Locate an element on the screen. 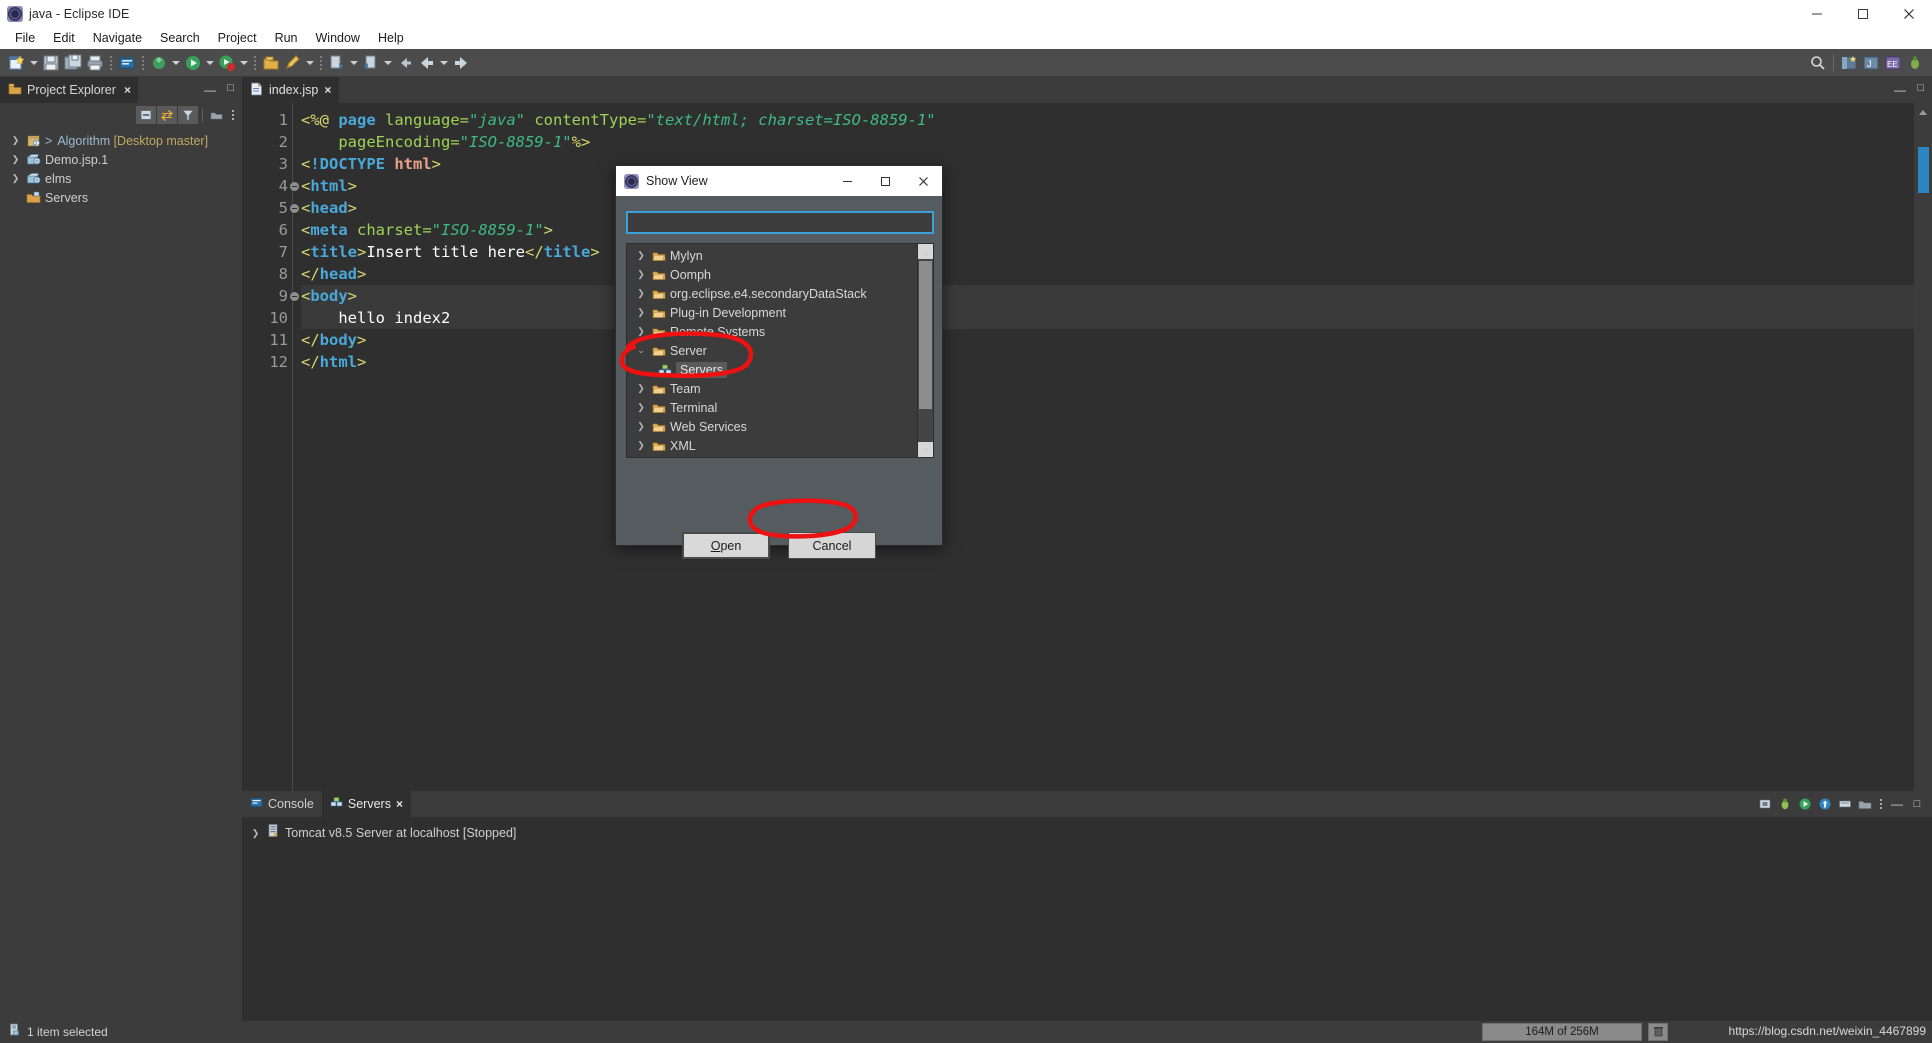 The width and height of the screenshot is (1932, 1043). chevron-down-icon: ⌄ is located at coordinates (641, 350).